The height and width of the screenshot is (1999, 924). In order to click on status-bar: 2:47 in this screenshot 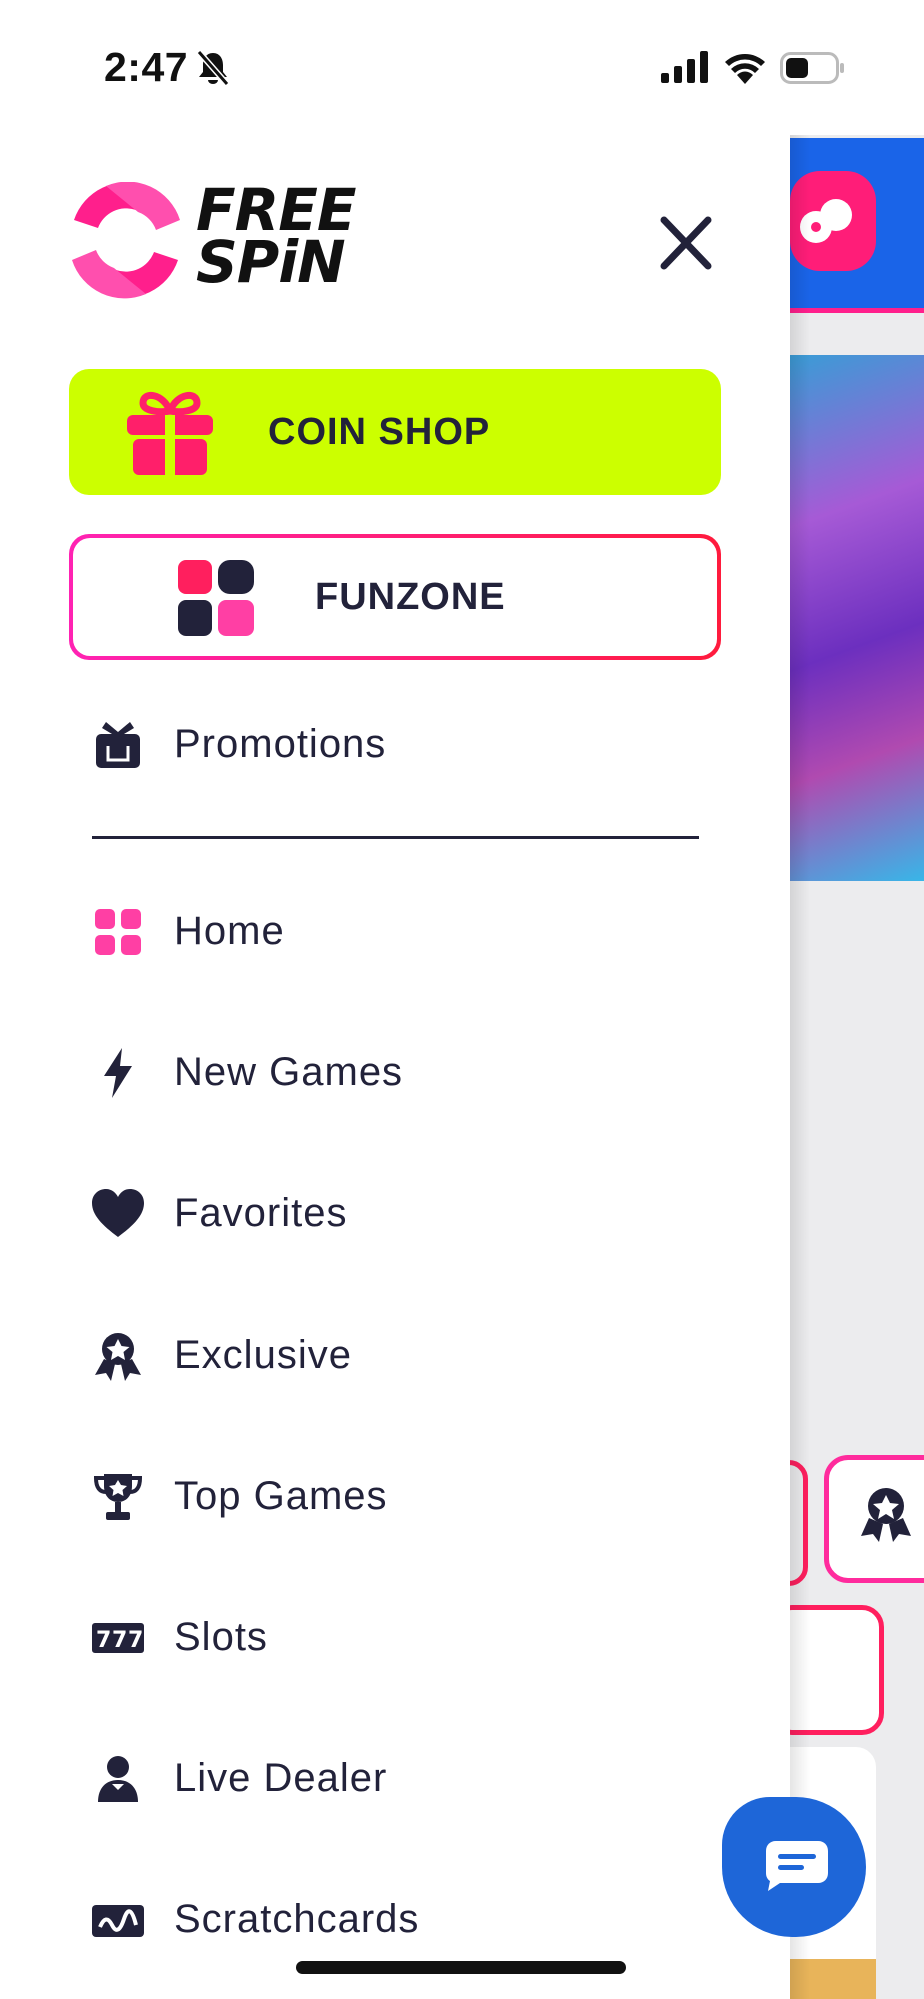, I will do `click(462, 67)`.